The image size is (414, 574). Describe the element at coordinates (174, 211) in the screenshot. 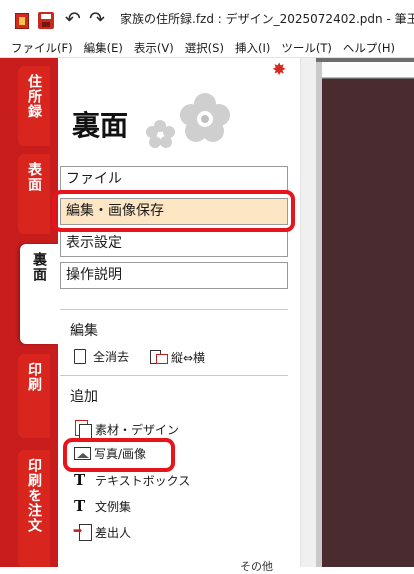

I see `menu-edit-save-image-button: 編集・画像保存` at that location.